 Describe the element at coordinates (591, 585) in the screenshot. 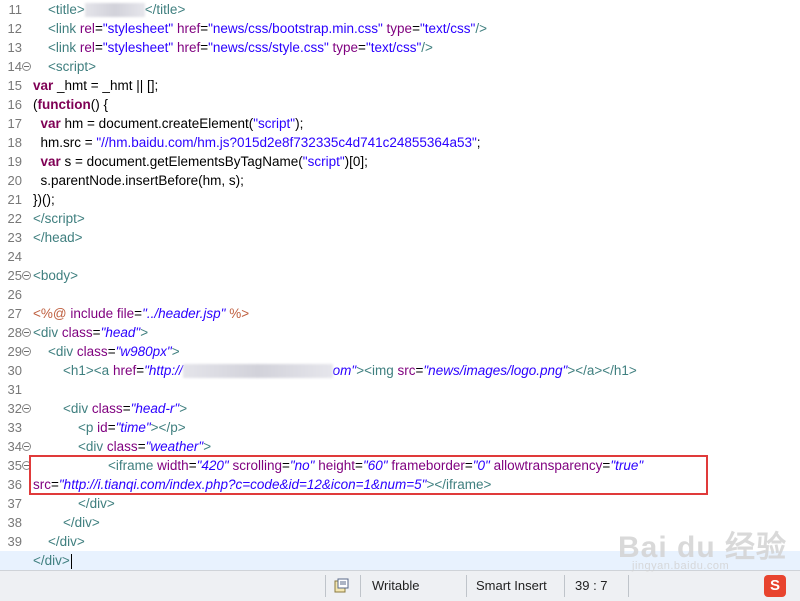

I see `cursor-position: 39 : 7` at that location.